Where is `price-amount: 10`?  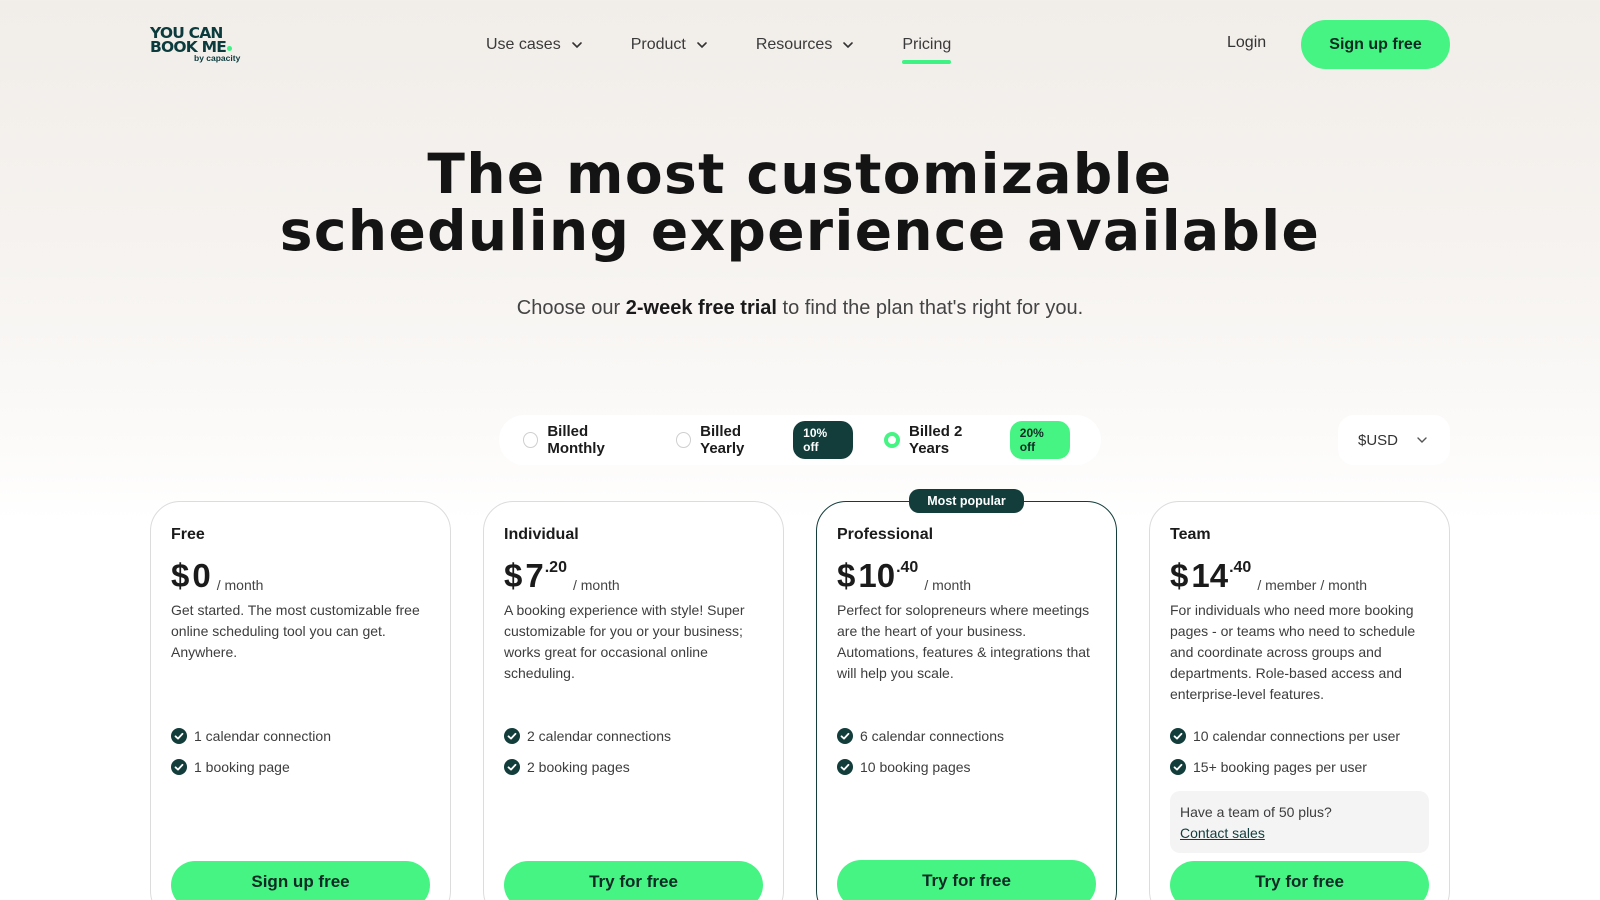
price-amount: 10 is located at coordinates (877, 575).